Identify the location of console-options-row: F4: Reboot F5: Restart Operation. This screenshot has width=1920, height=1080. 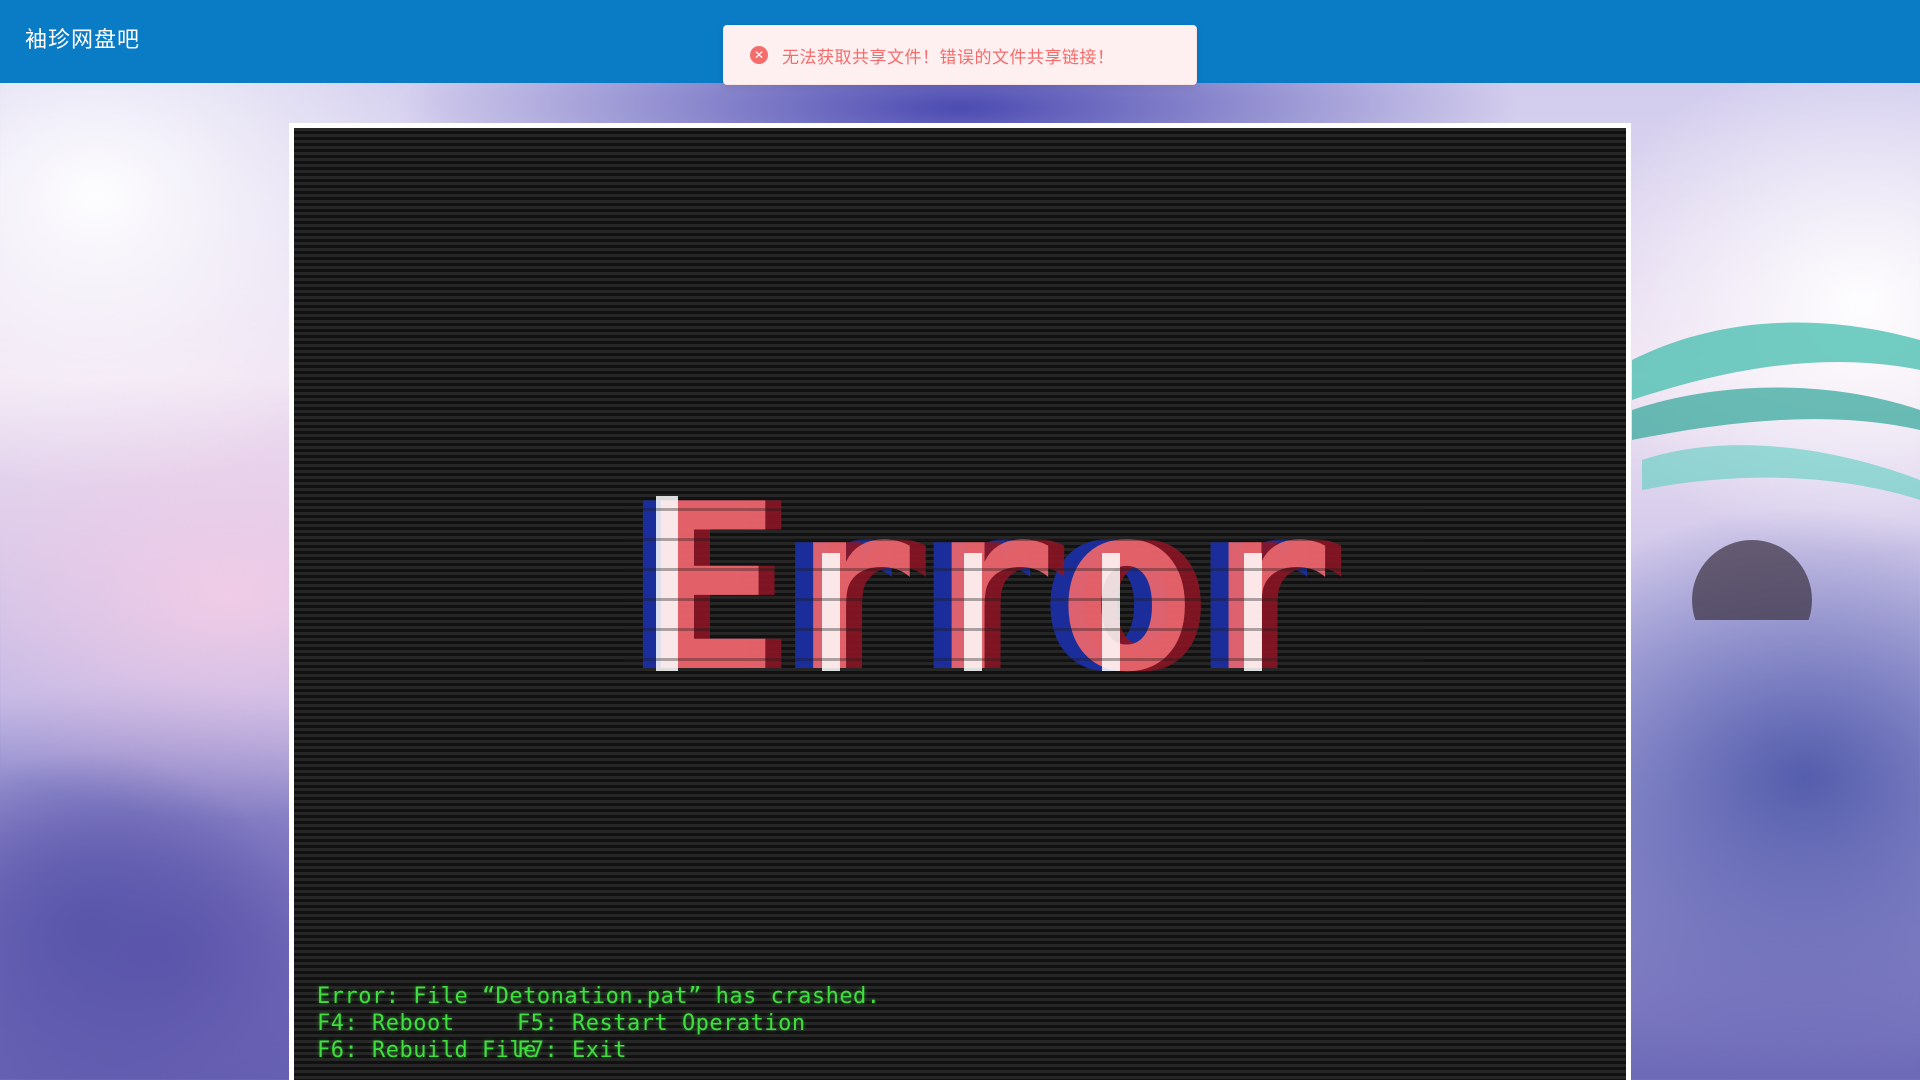
(599, 1023).